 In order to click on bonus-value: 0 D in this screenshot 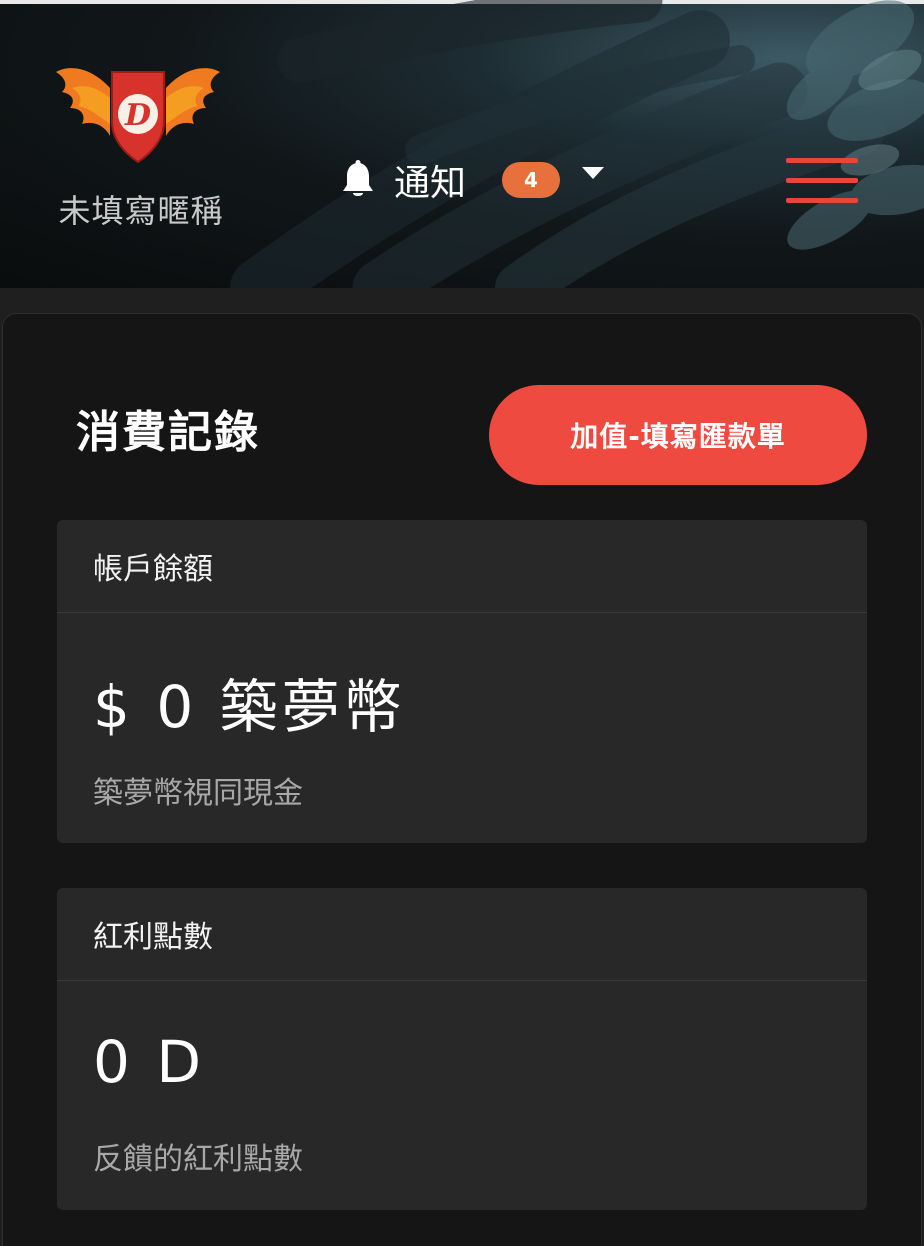, I will do `click(149, 1062)`.